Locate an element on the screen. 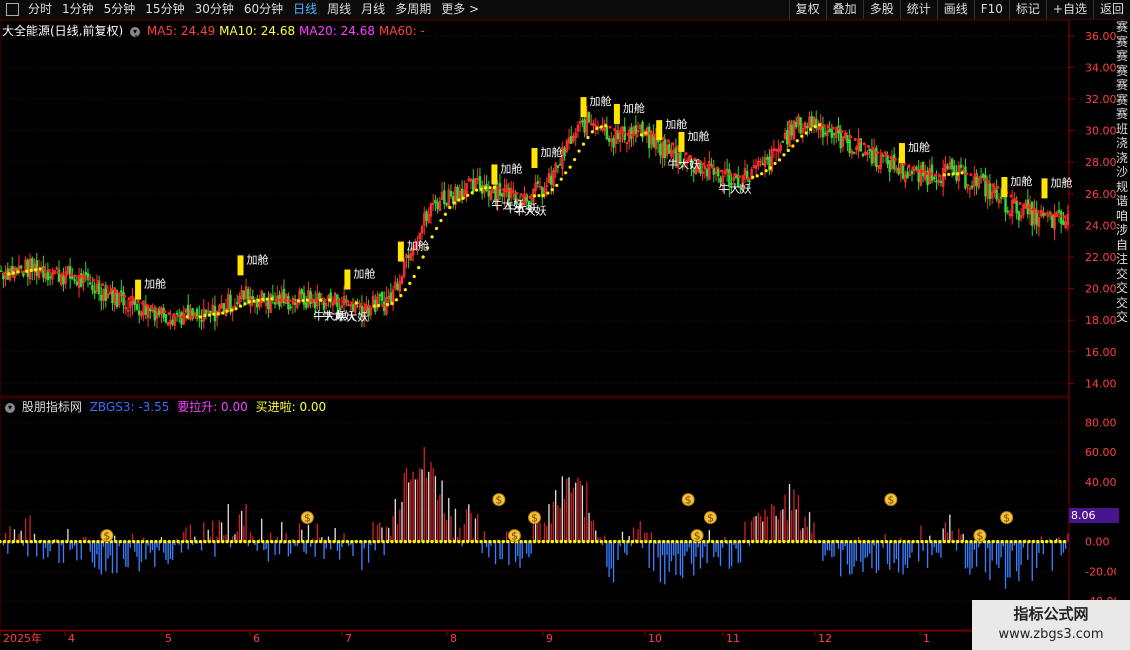  tab-30min: 30分钟 is located at coordinates (214, 9).